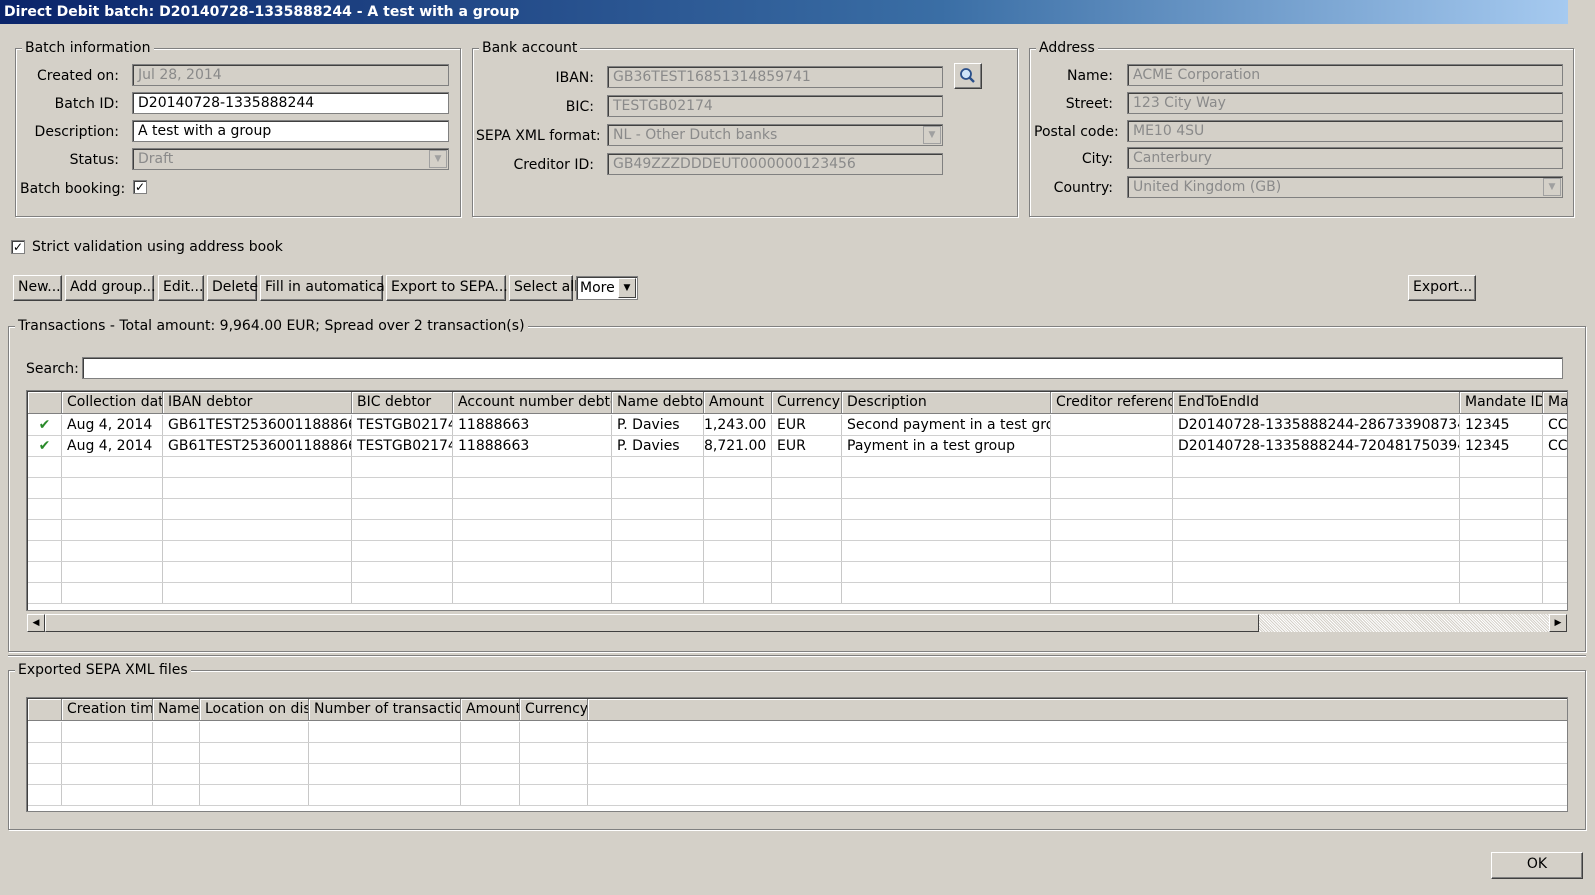 The image size is (1595, 895). Describe the element at coordinates (254, 709) in the screenshot. I see `column-header: Location on disk` at that location.